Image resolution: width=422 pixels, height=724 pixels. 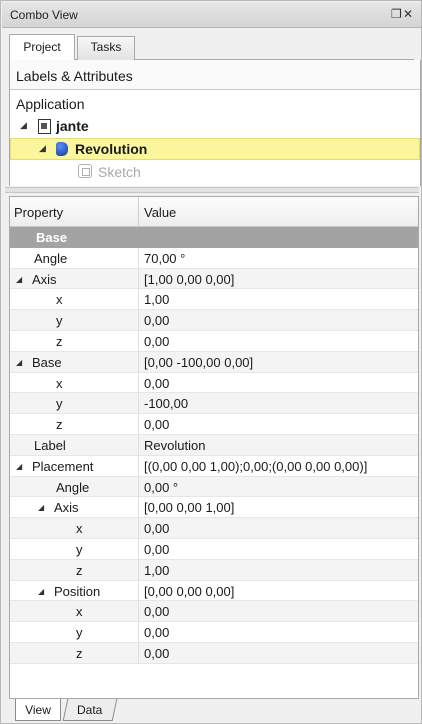 I want to click on tree-header: Labels & Attributes, so click(x=215, y=75).